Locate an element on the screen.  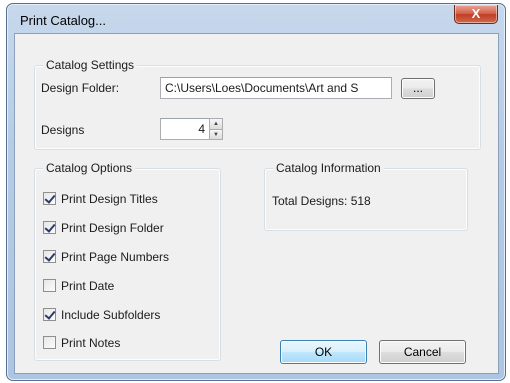
designs-label: Designs is located at coordinates (63, 130).